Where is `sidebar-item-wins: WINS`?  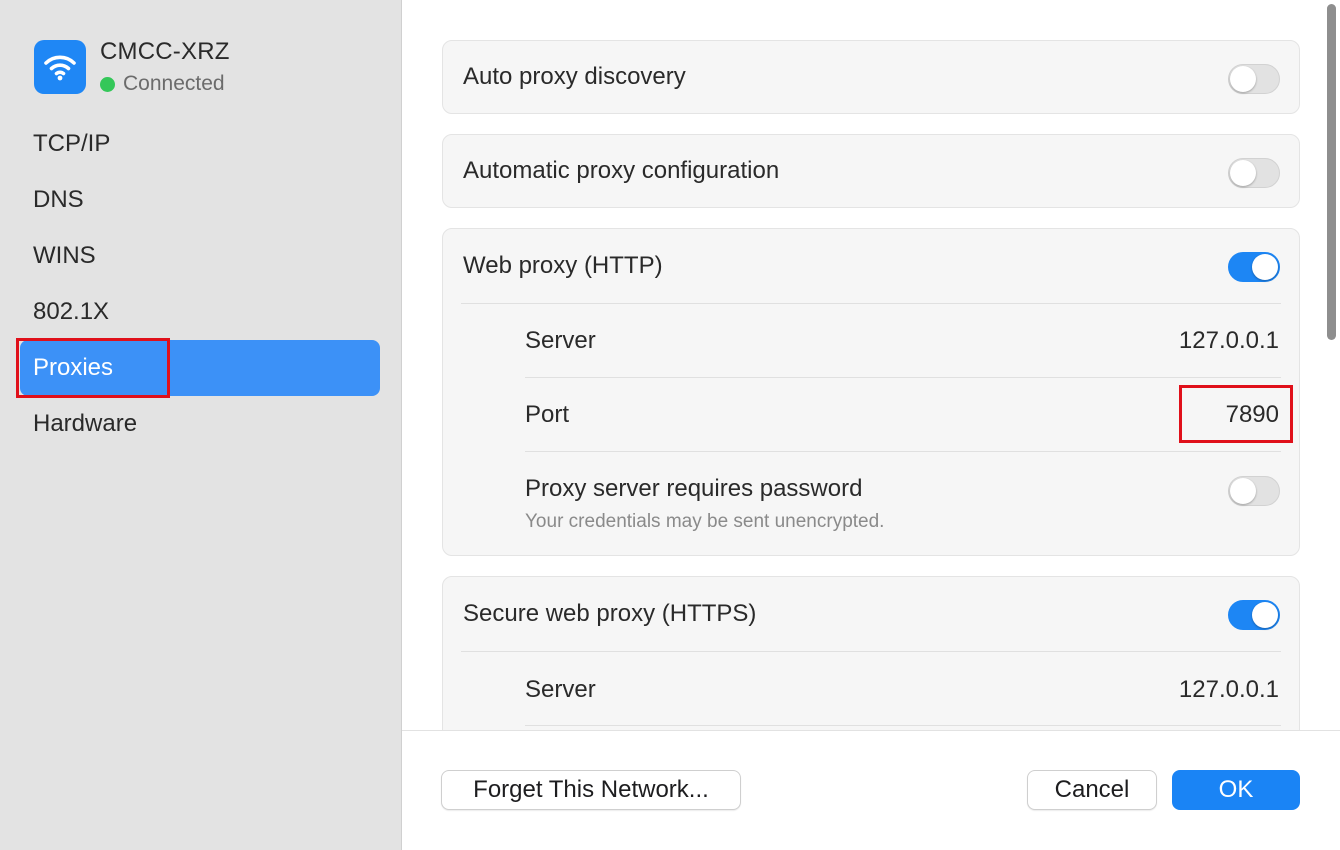 sidebar-item-wins: WINS is located at coordinates (200, 256).